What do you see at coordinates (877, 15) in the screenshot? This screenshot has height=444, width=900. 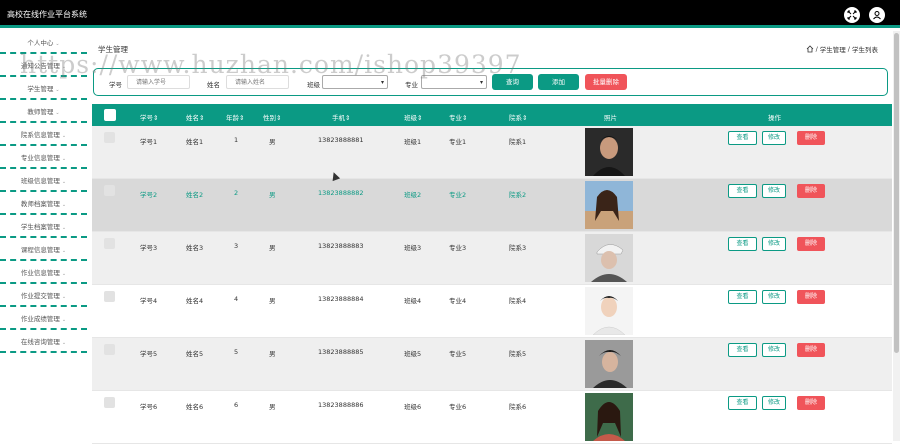 I see `user-avatar-icon` at bounding box center [877, 15].